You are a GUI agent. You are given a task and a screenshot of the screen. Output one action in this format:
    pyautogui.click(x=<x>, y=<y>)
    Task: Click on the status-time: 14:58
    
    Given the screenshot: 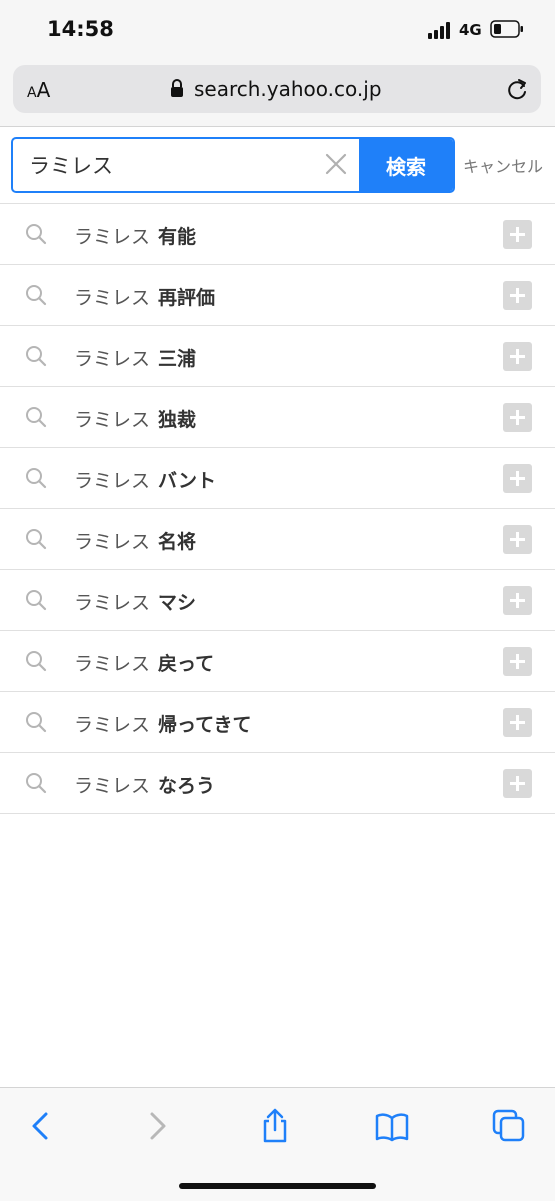 What is the action you would take?
    pyautogui.click(x=80, y=29)
    